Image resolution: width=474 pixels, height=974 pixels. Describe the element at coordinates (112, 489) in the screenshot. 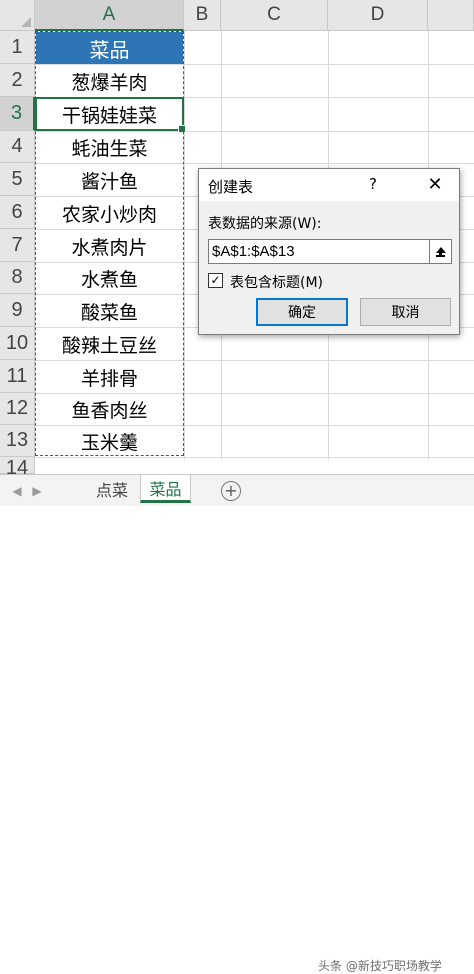

I see `tab-点菜: 点菜` at that location.